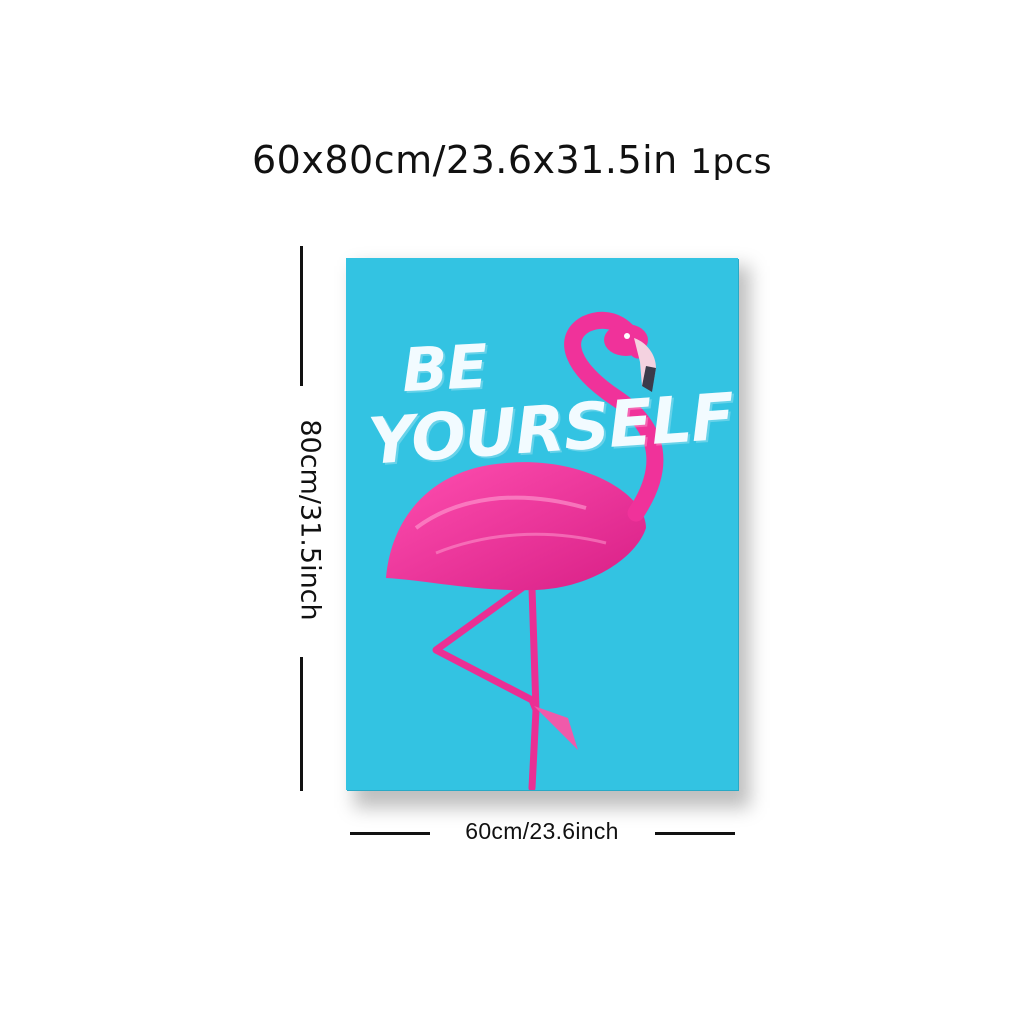  I want to click on height-dimension-line-top, so click(301, 316).